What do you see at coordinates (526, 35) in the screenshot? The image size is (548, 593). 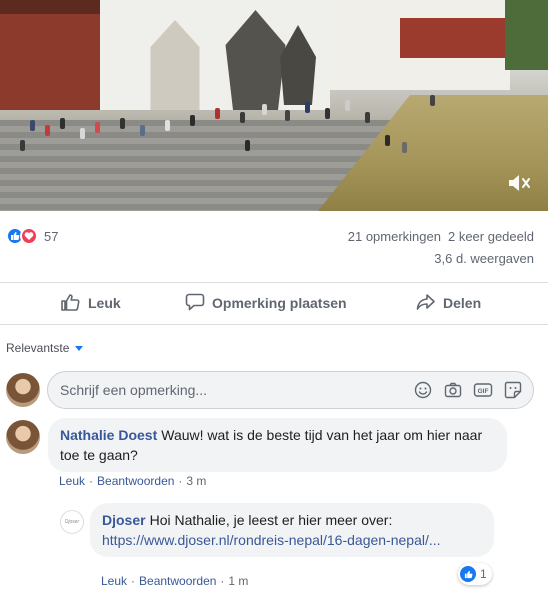 I see `video-trees` at bounding box center [526, 35].